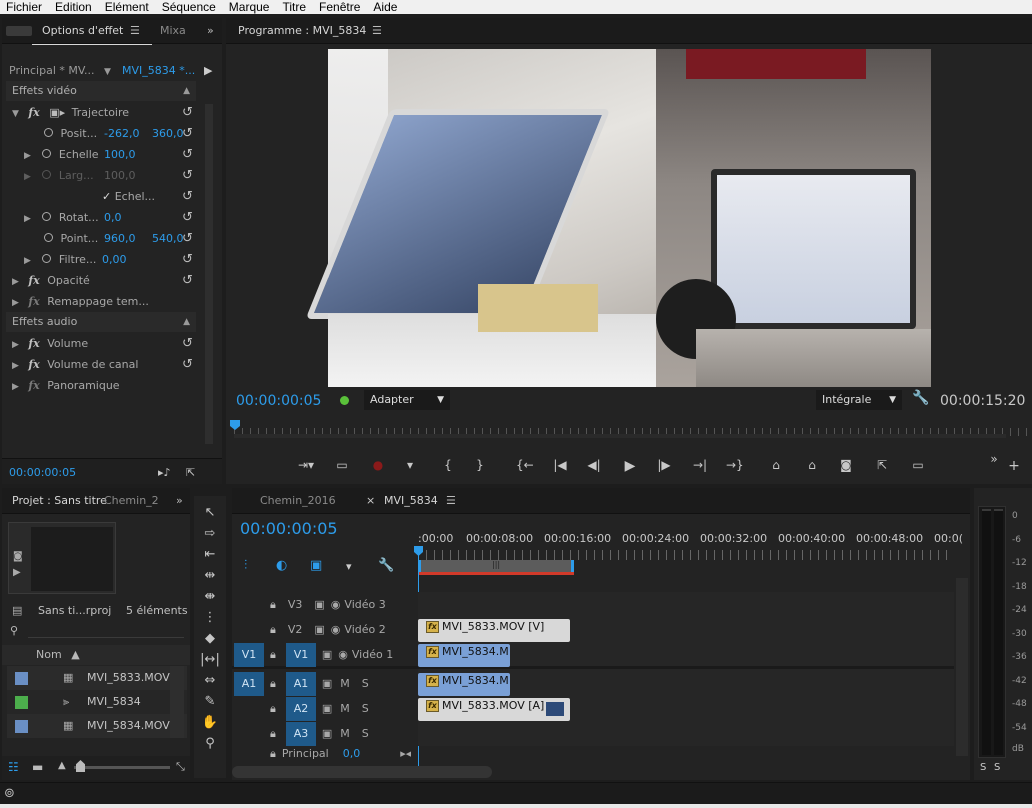 This screenshot has width=1032, height=808. What do you see at coordinates (114, 259) in the screenshot?
I see `filter-value: 0,00` at bounding box center [114, 259].